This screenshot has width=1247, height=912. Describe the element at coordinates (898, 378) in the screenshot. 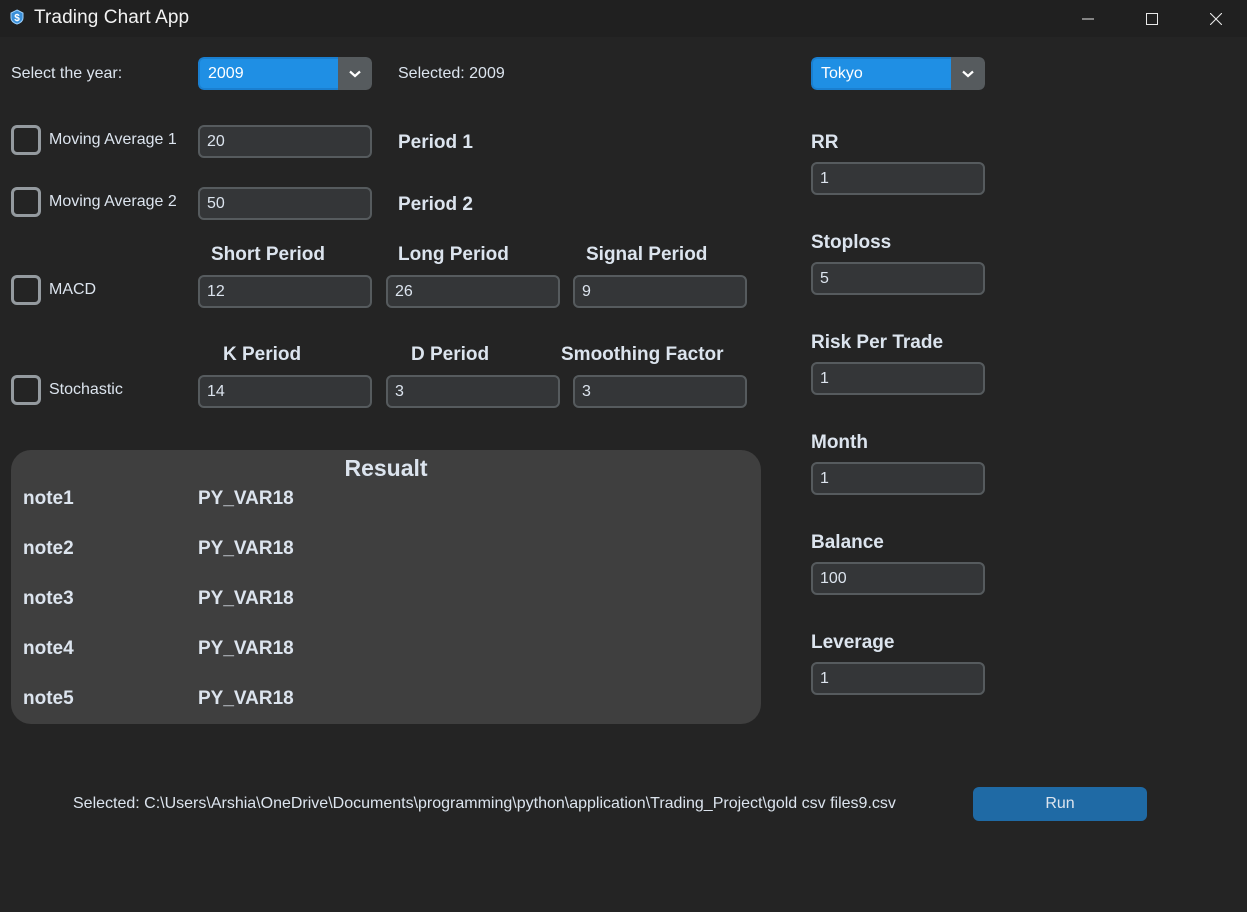

I see `risk-per-trade-input` at that location.